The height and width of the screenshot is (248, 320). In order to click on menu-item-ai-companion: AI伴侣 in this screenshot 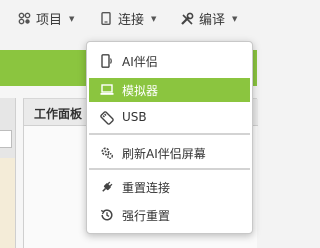, I will do `click(169, 61)`.